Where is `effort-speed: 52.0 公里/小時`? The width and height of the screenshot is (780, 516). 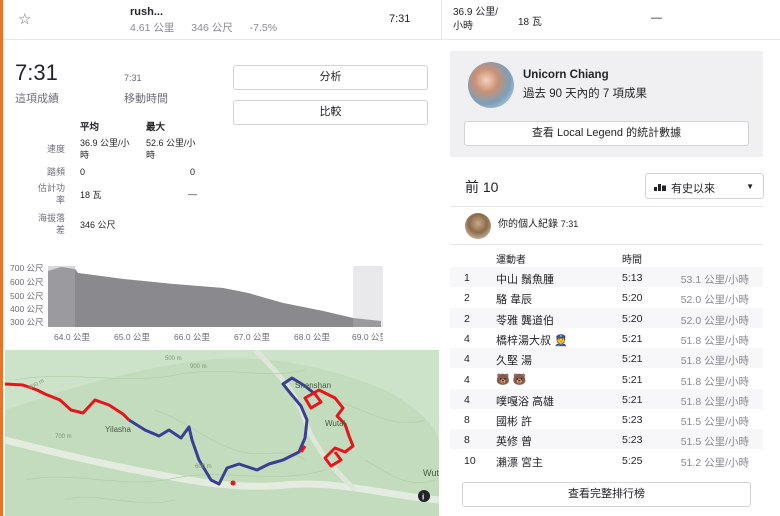
effort-speed: 52.0 公里/小時 is located at coordinates (714, 300).